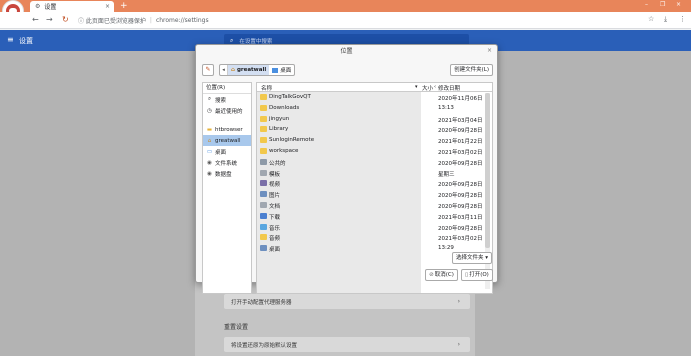 The width and height of the screenshot is (691, 356). I want to click on places-header: 位置(R), so click(227, 88).